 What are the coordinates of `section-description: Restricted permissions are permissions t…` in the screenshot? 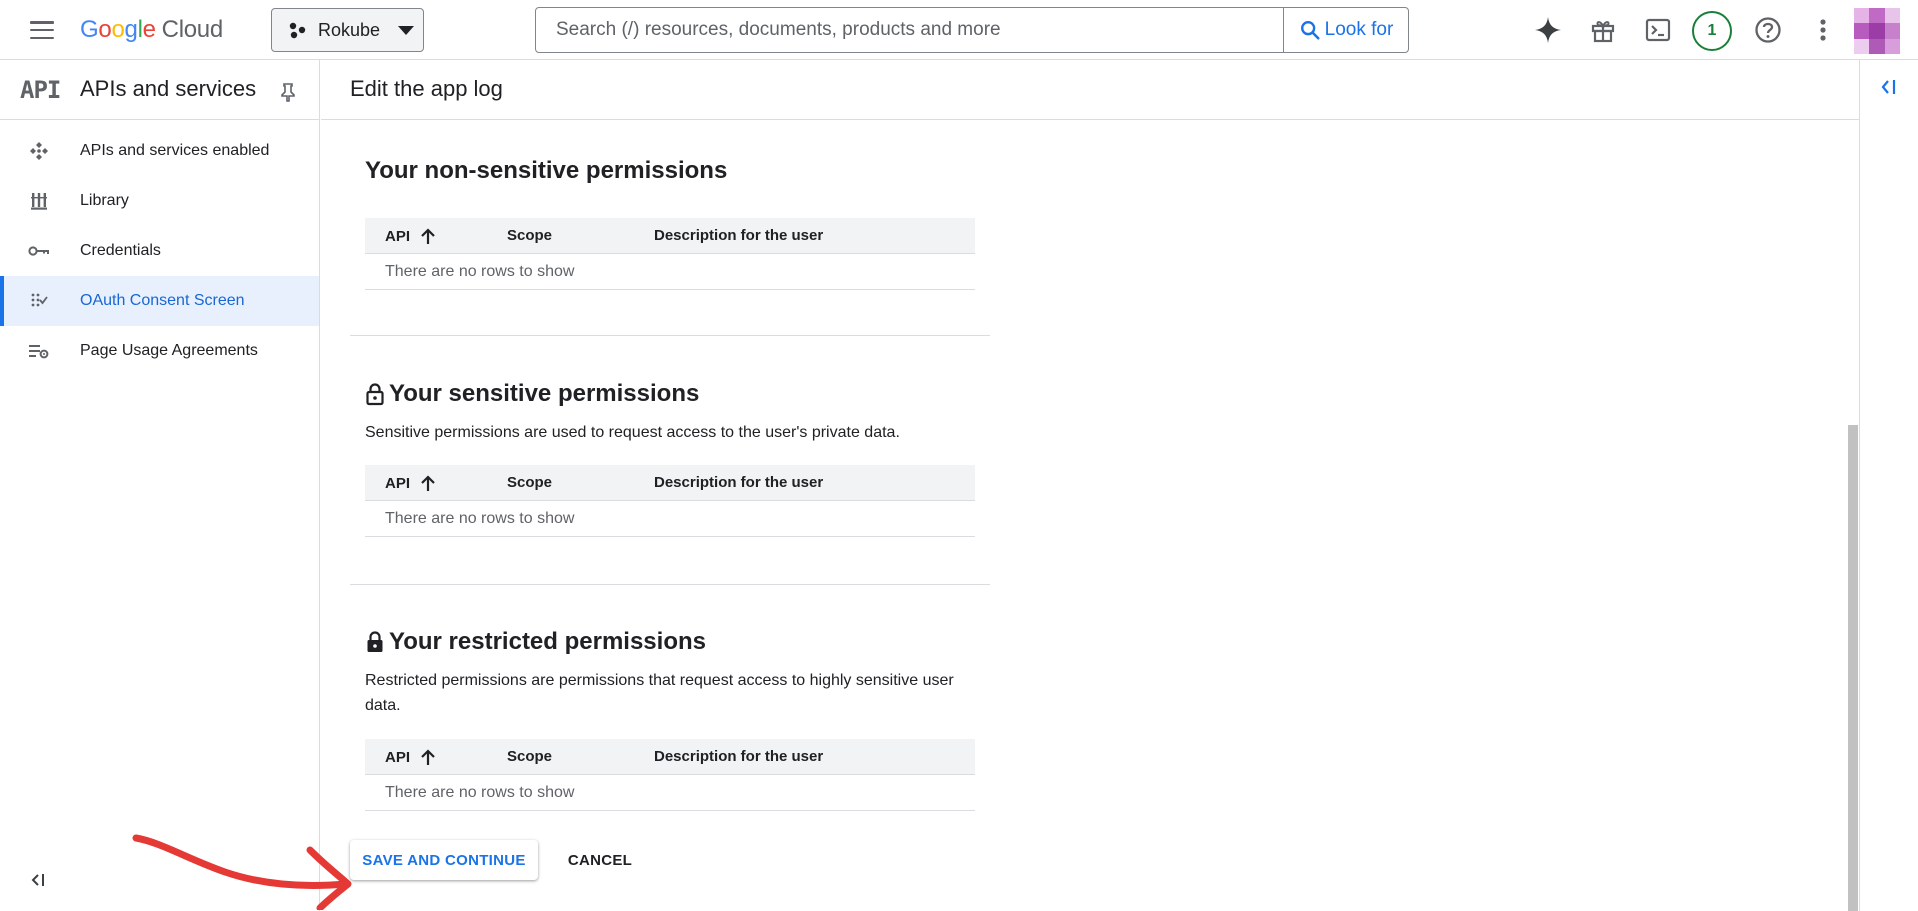 It's located at (659, 693).